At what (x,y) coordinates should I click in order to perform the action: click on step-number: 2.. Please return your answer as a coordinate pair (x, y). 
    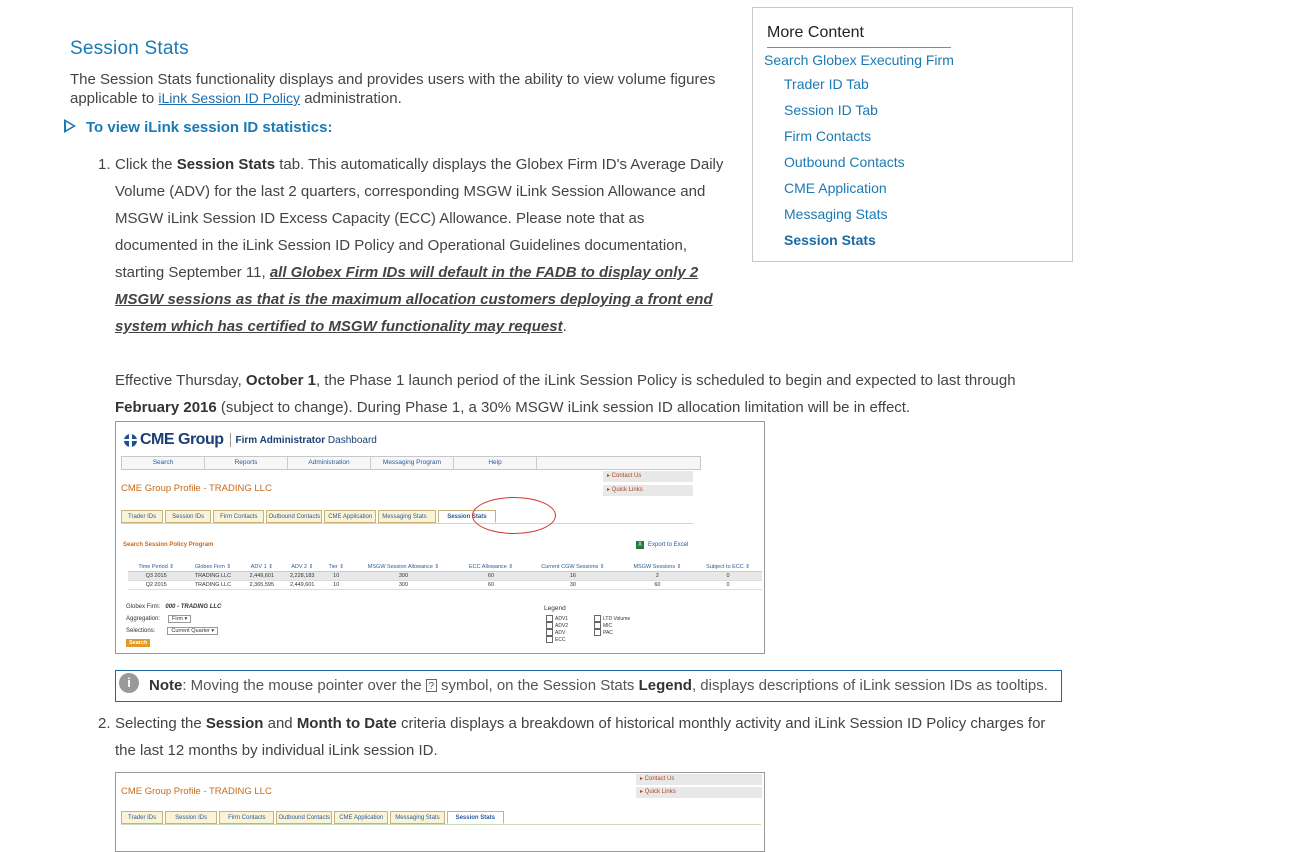
    Looking at the image, I should click on (104, 723).